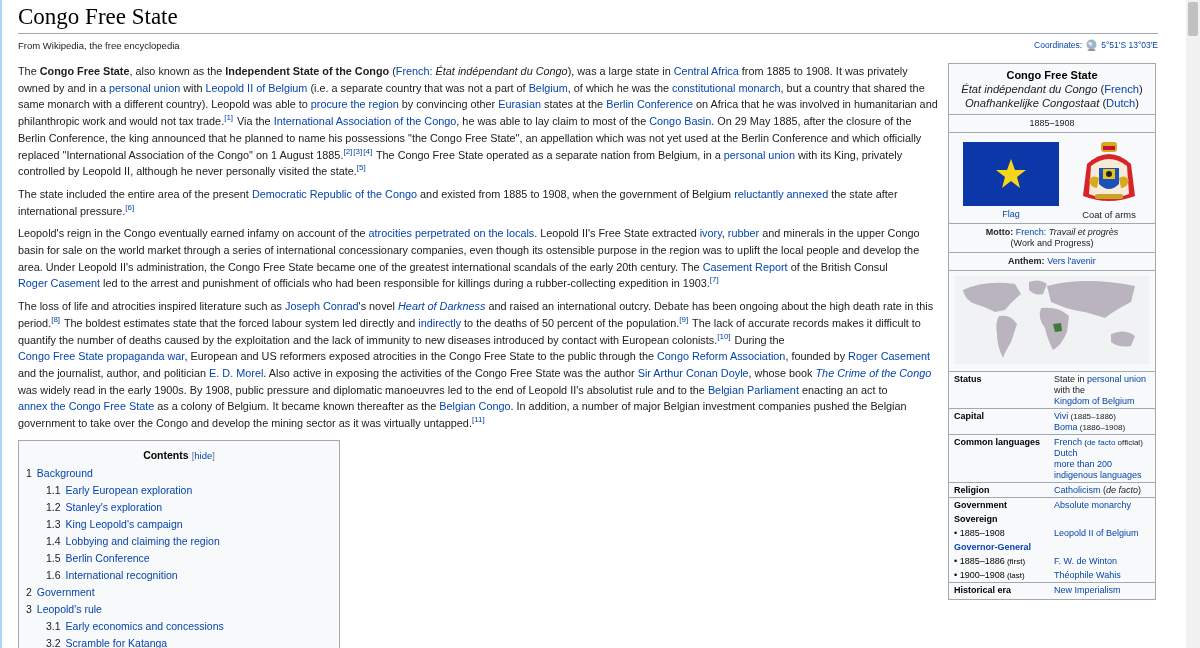 The image size is (1200, 648). I want to click on globe-icon, so click(1092, 45).